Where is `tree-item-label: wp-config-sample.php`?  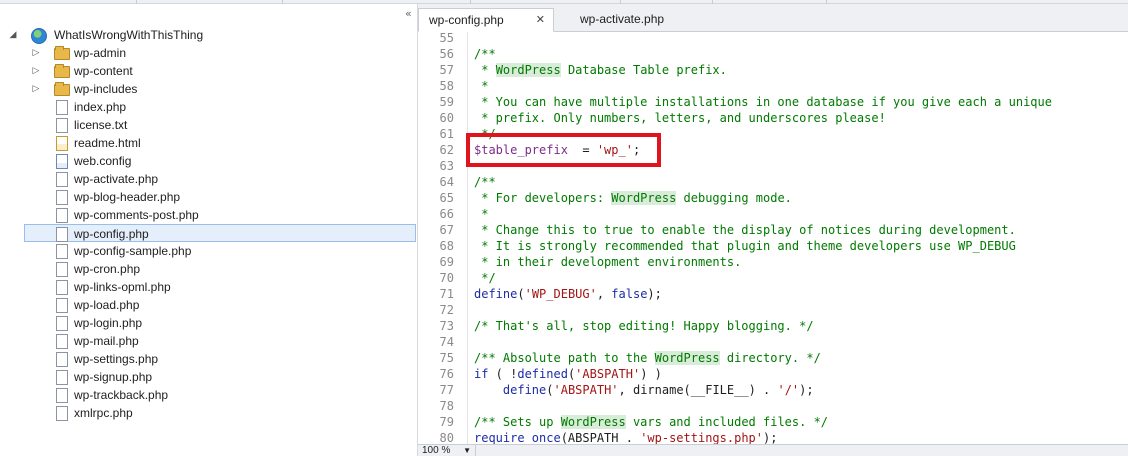 tree-item-label: wp-config-sample.php is located at coordinates (133, 251).